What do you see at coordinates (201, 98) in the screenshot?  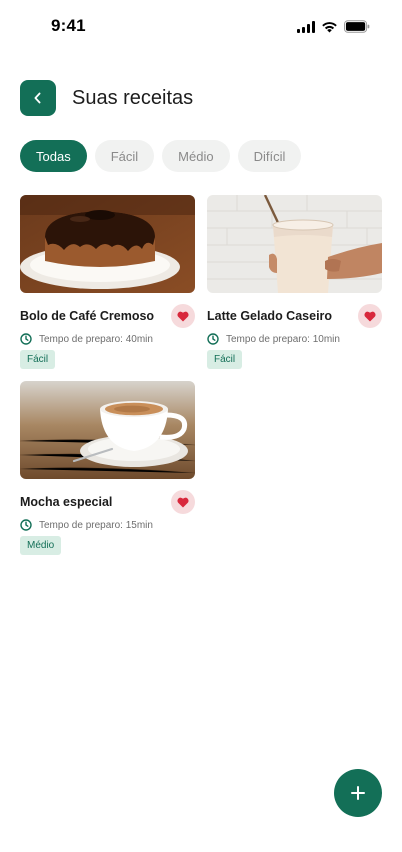 I see `header: Suas receitas` at bounding box center [201, 98].